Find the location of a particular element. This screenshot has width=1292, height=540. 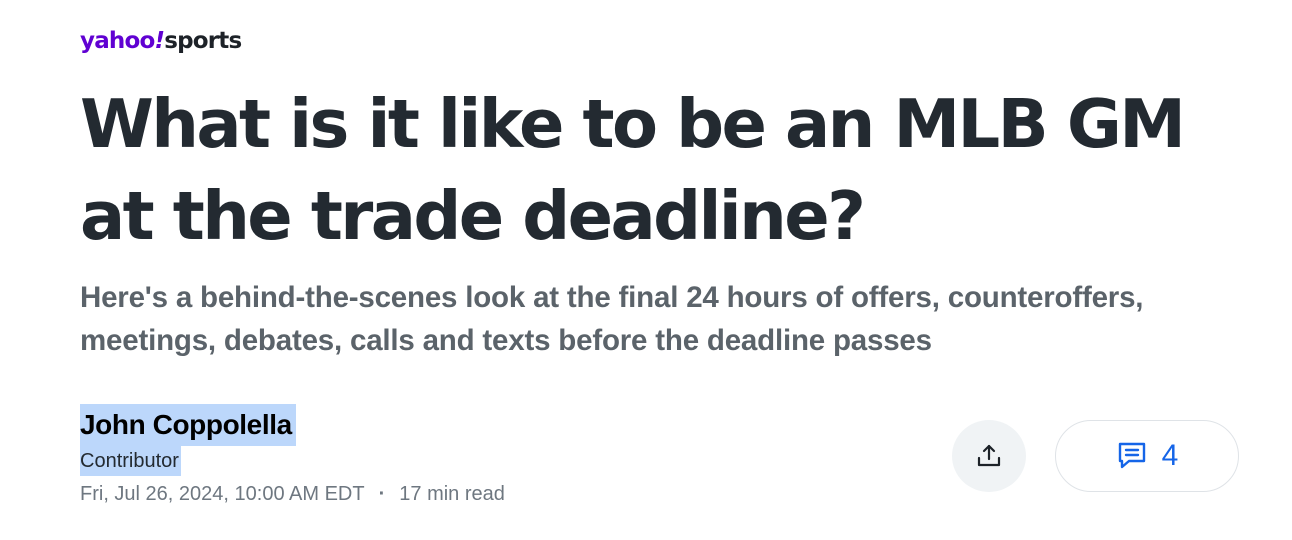

author-role: Contributor is located at coordinates (130, 461).